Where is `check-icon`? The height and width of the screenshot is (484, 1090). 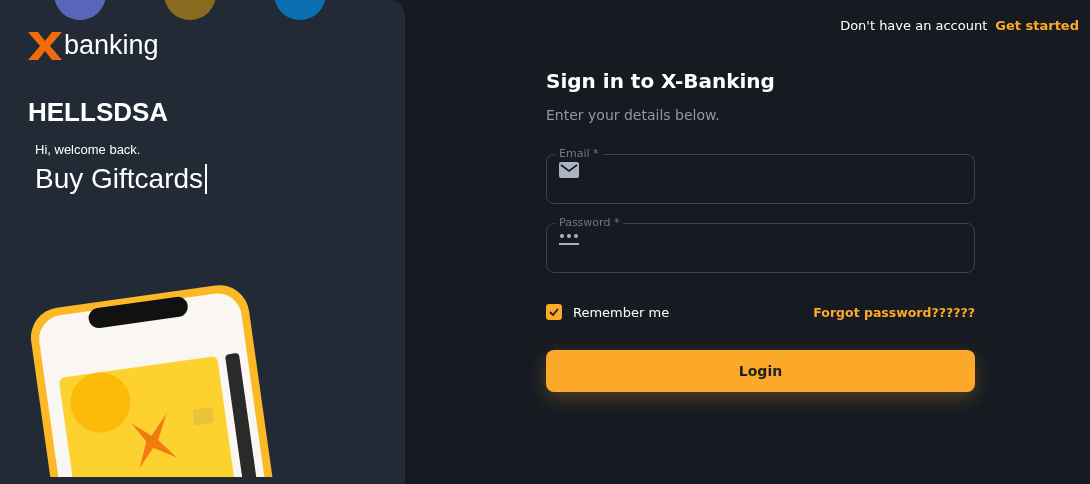
check-icon is located at coordinates (554, 312).